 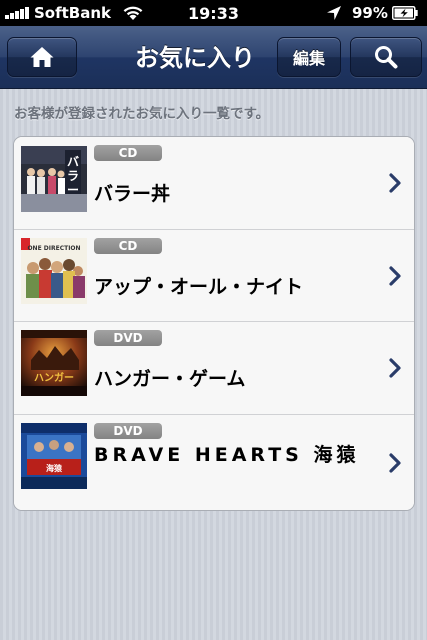 I want to click on search-button, so click(x=386, y=57).